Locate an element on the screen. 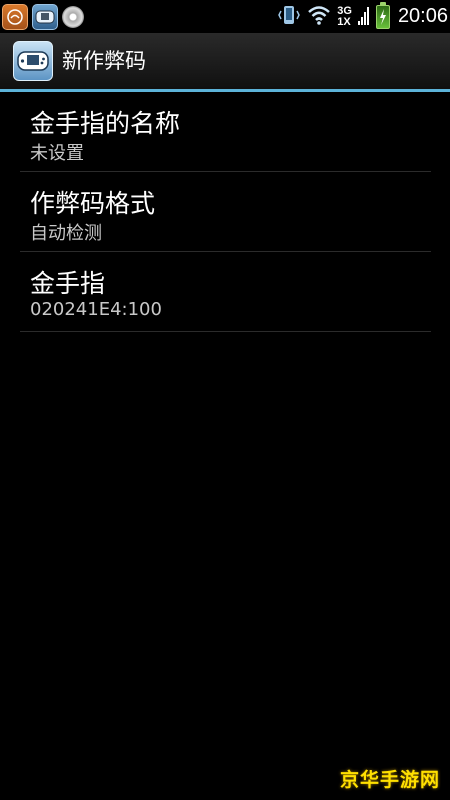 The width and height of the screenshot is (450, 800). gba-emulator-notification-icon is located at coordinates (45, 16).